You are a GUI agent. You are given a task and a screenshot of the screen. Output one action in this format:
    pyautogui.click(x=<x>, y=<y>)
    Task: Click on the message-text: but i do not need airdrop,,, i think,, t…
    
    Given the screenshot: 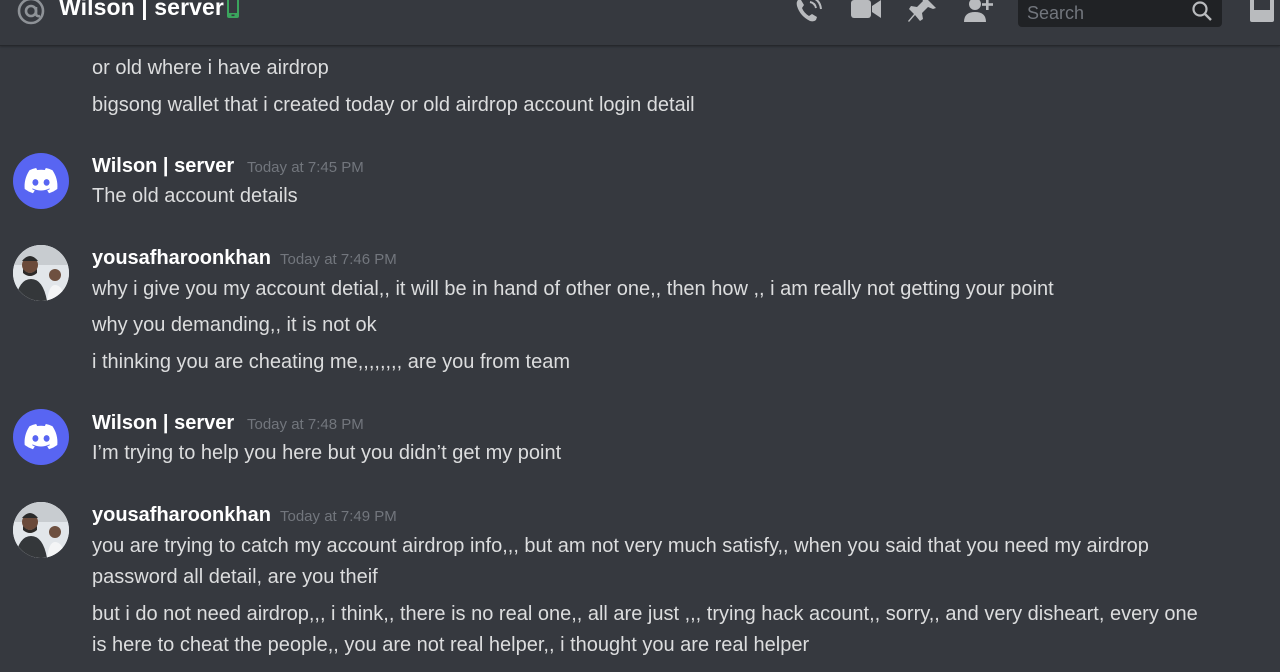 What is the action you would take?
    pyautogui.click(x=645, y=614)
    